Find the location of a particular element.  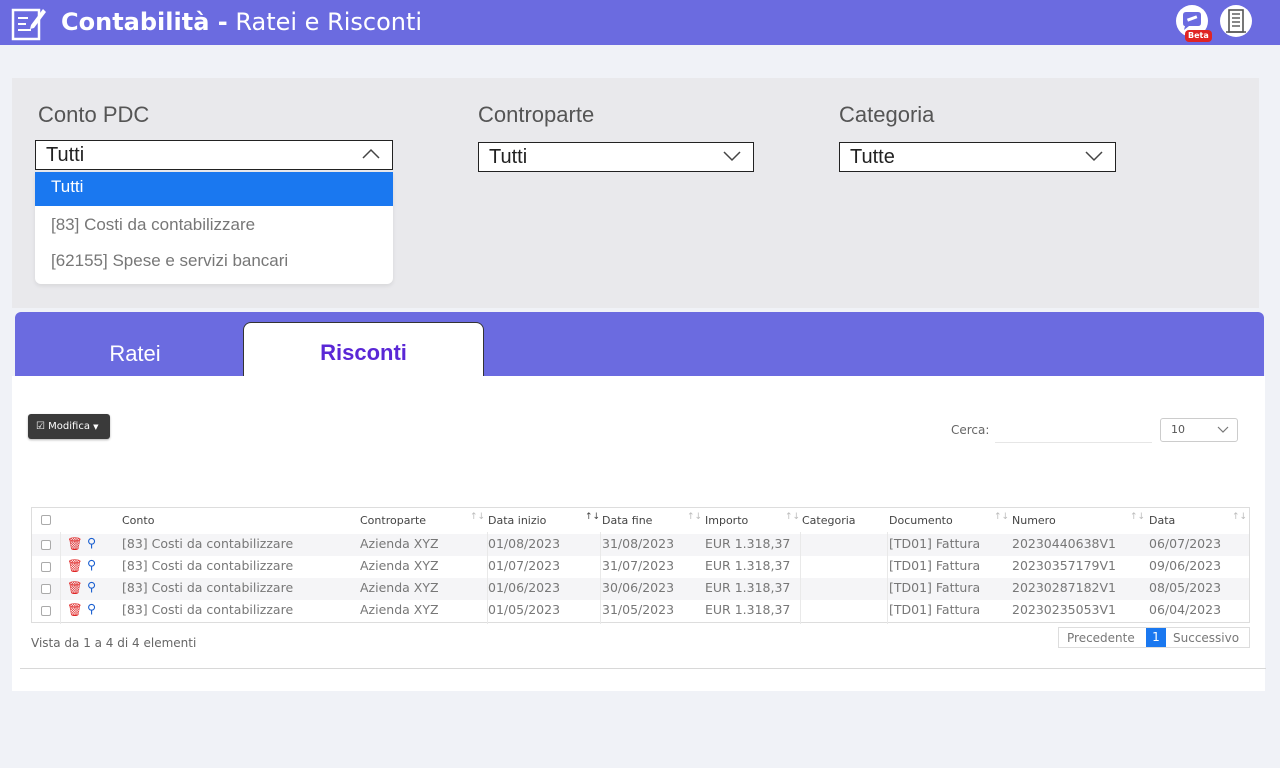

tab-ratei: Ratei is located at coordinates (135, 349).